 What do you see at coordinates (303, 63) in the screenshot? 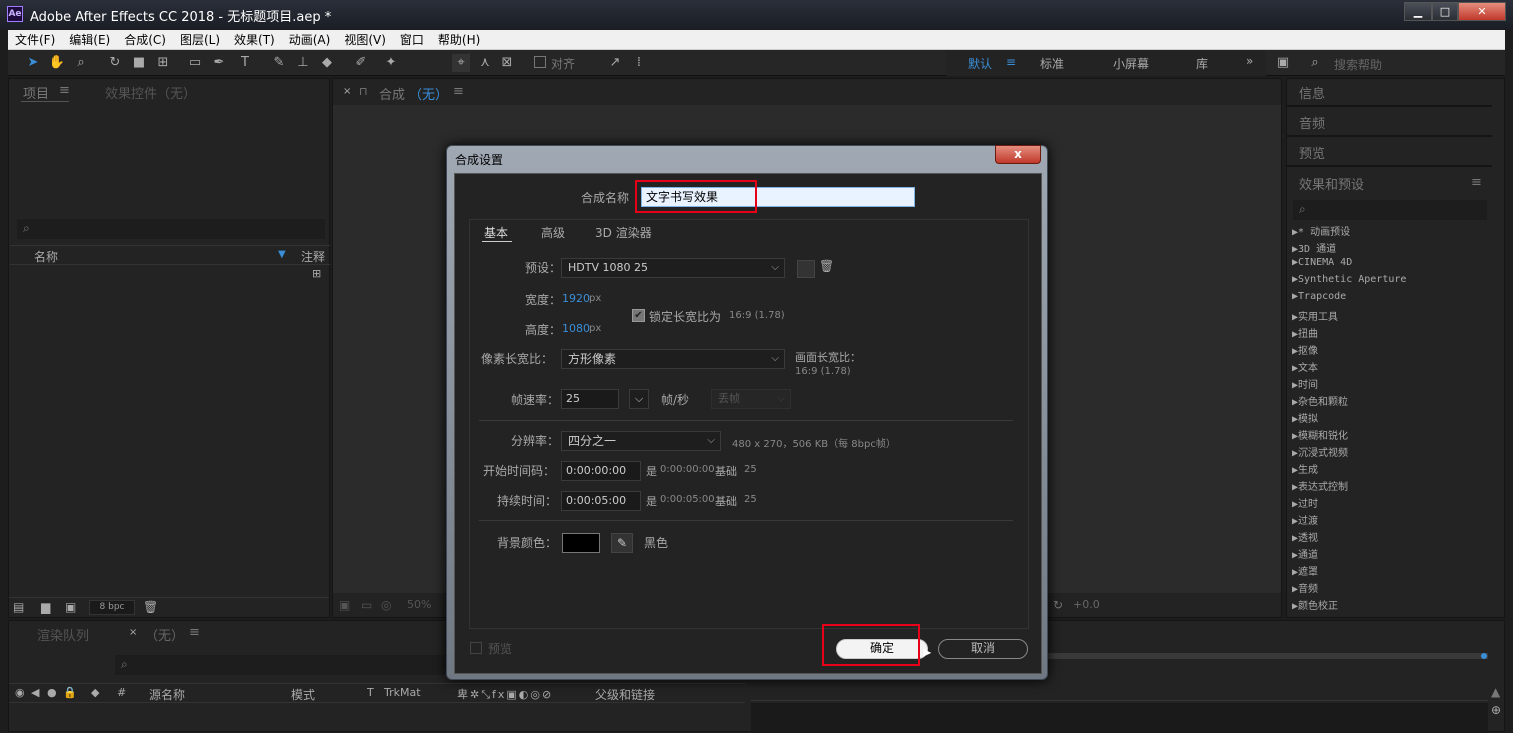
I see `clone-stamp-tool-icon: ⊥` at bounding box center [303, 63].